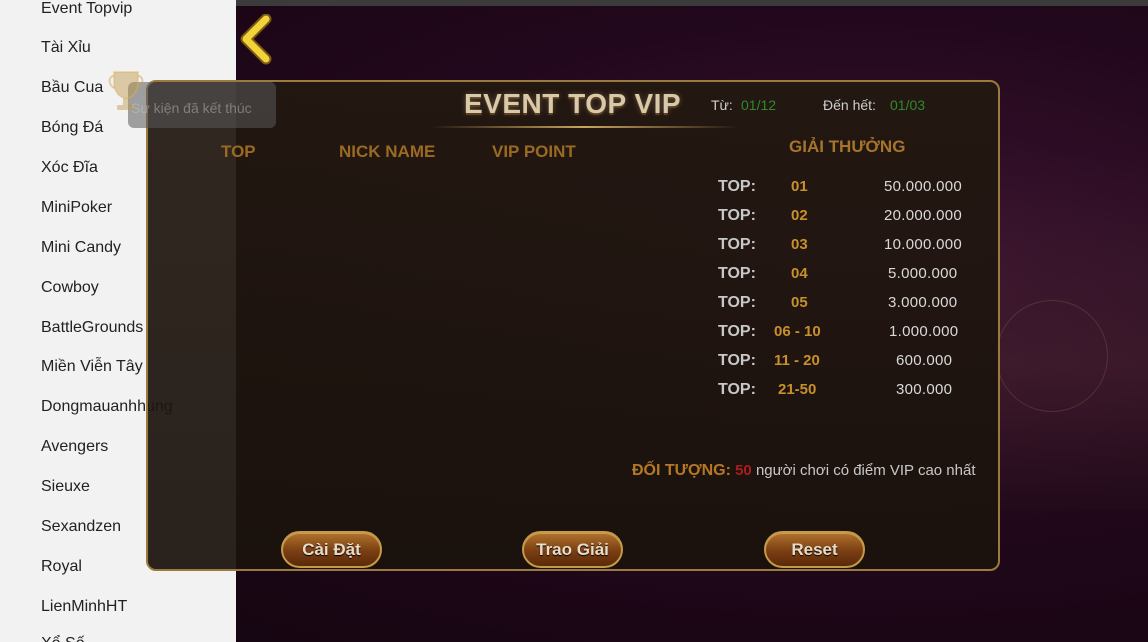 Image resolution: width=1148 pixels, height=642 pixels. Describe the element at coordinates (191, 108) in the screenshot. I see `event-ended-text: Sự kiện đã kết thúc` at that location.